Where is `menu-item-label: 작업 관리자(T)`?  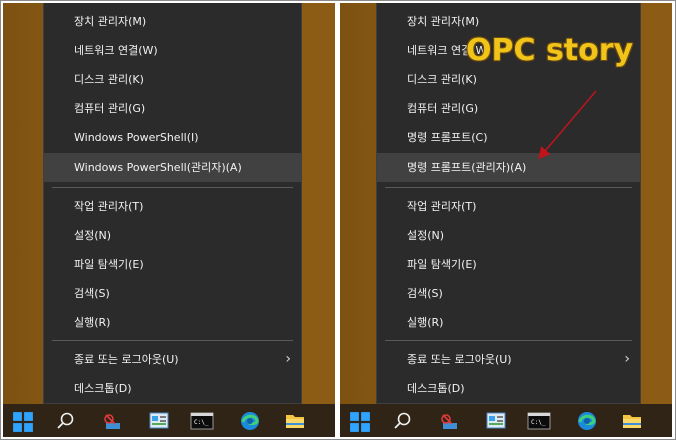 menu-item-label: 작업 관리자(T) is located at coordinates (109, 206).